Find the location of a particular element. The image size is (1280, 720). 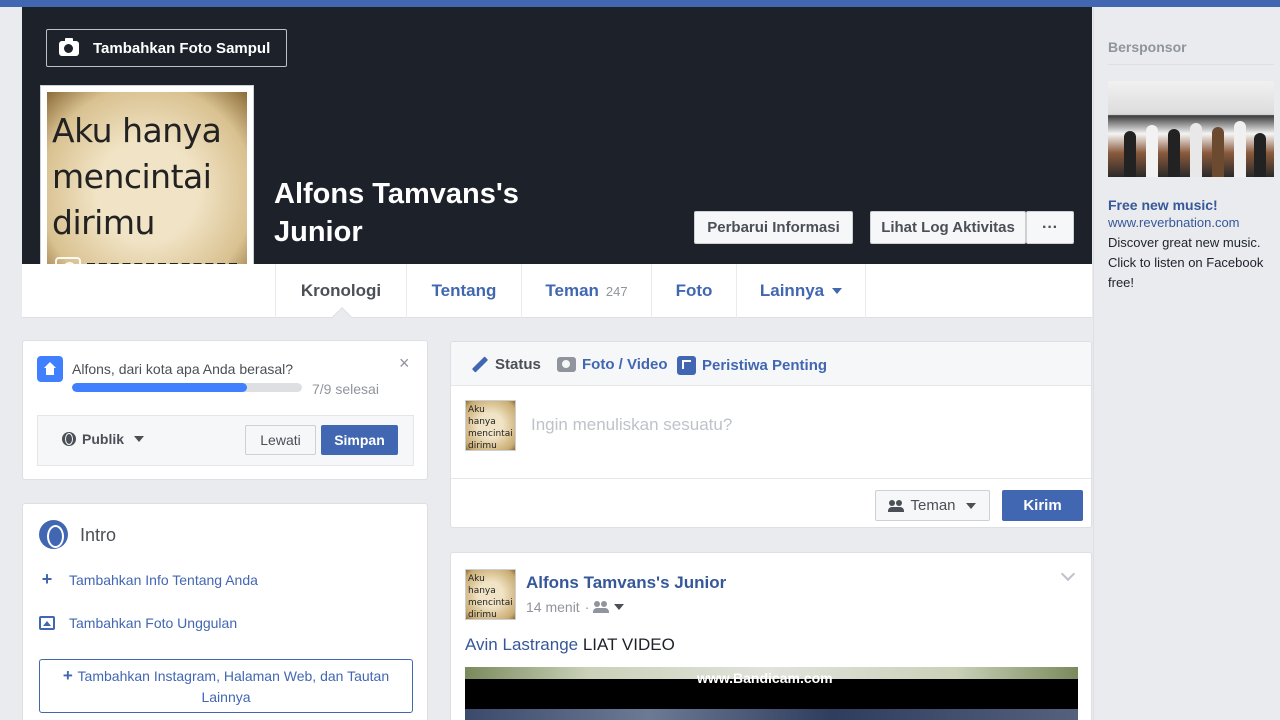

add-cover-photo-button: Tambahkan Foto Sampul is located at coordinates (166, 48).